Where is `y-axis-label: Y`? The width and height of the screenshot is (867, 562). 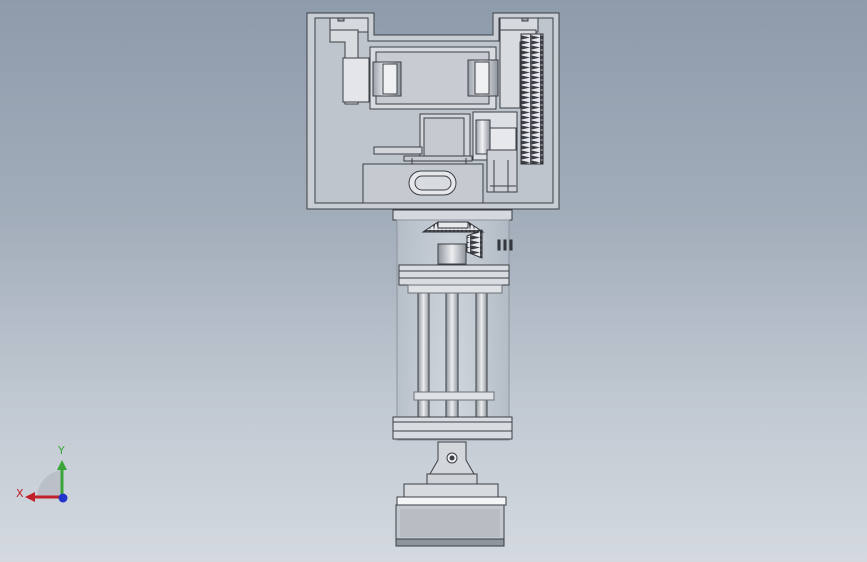
y-axis-label: Y is located at coordinates (61, 450).